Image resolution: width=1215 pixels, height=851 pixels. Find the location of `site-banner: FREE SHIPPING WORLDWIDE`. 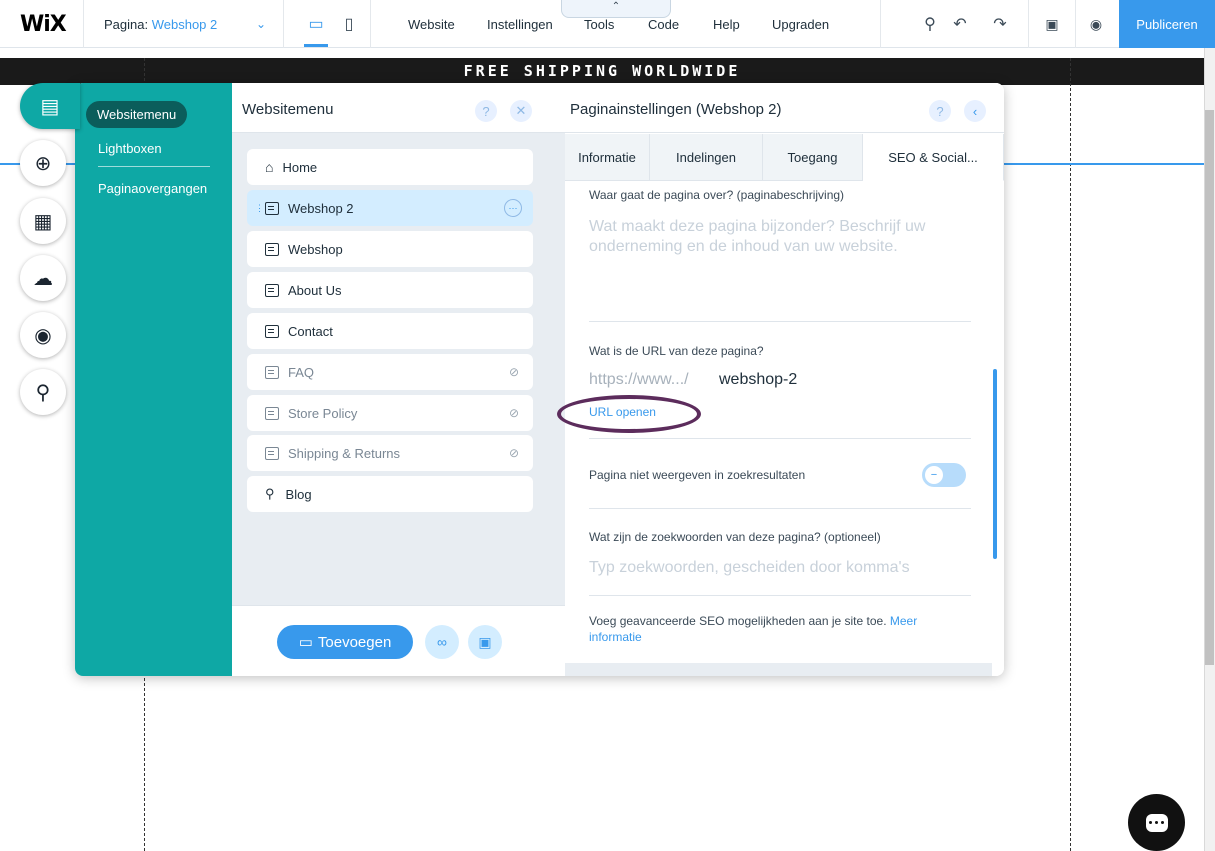

site-banner: FREE SHIPPING WORLDWIDE is located at coordinates (602, 71).